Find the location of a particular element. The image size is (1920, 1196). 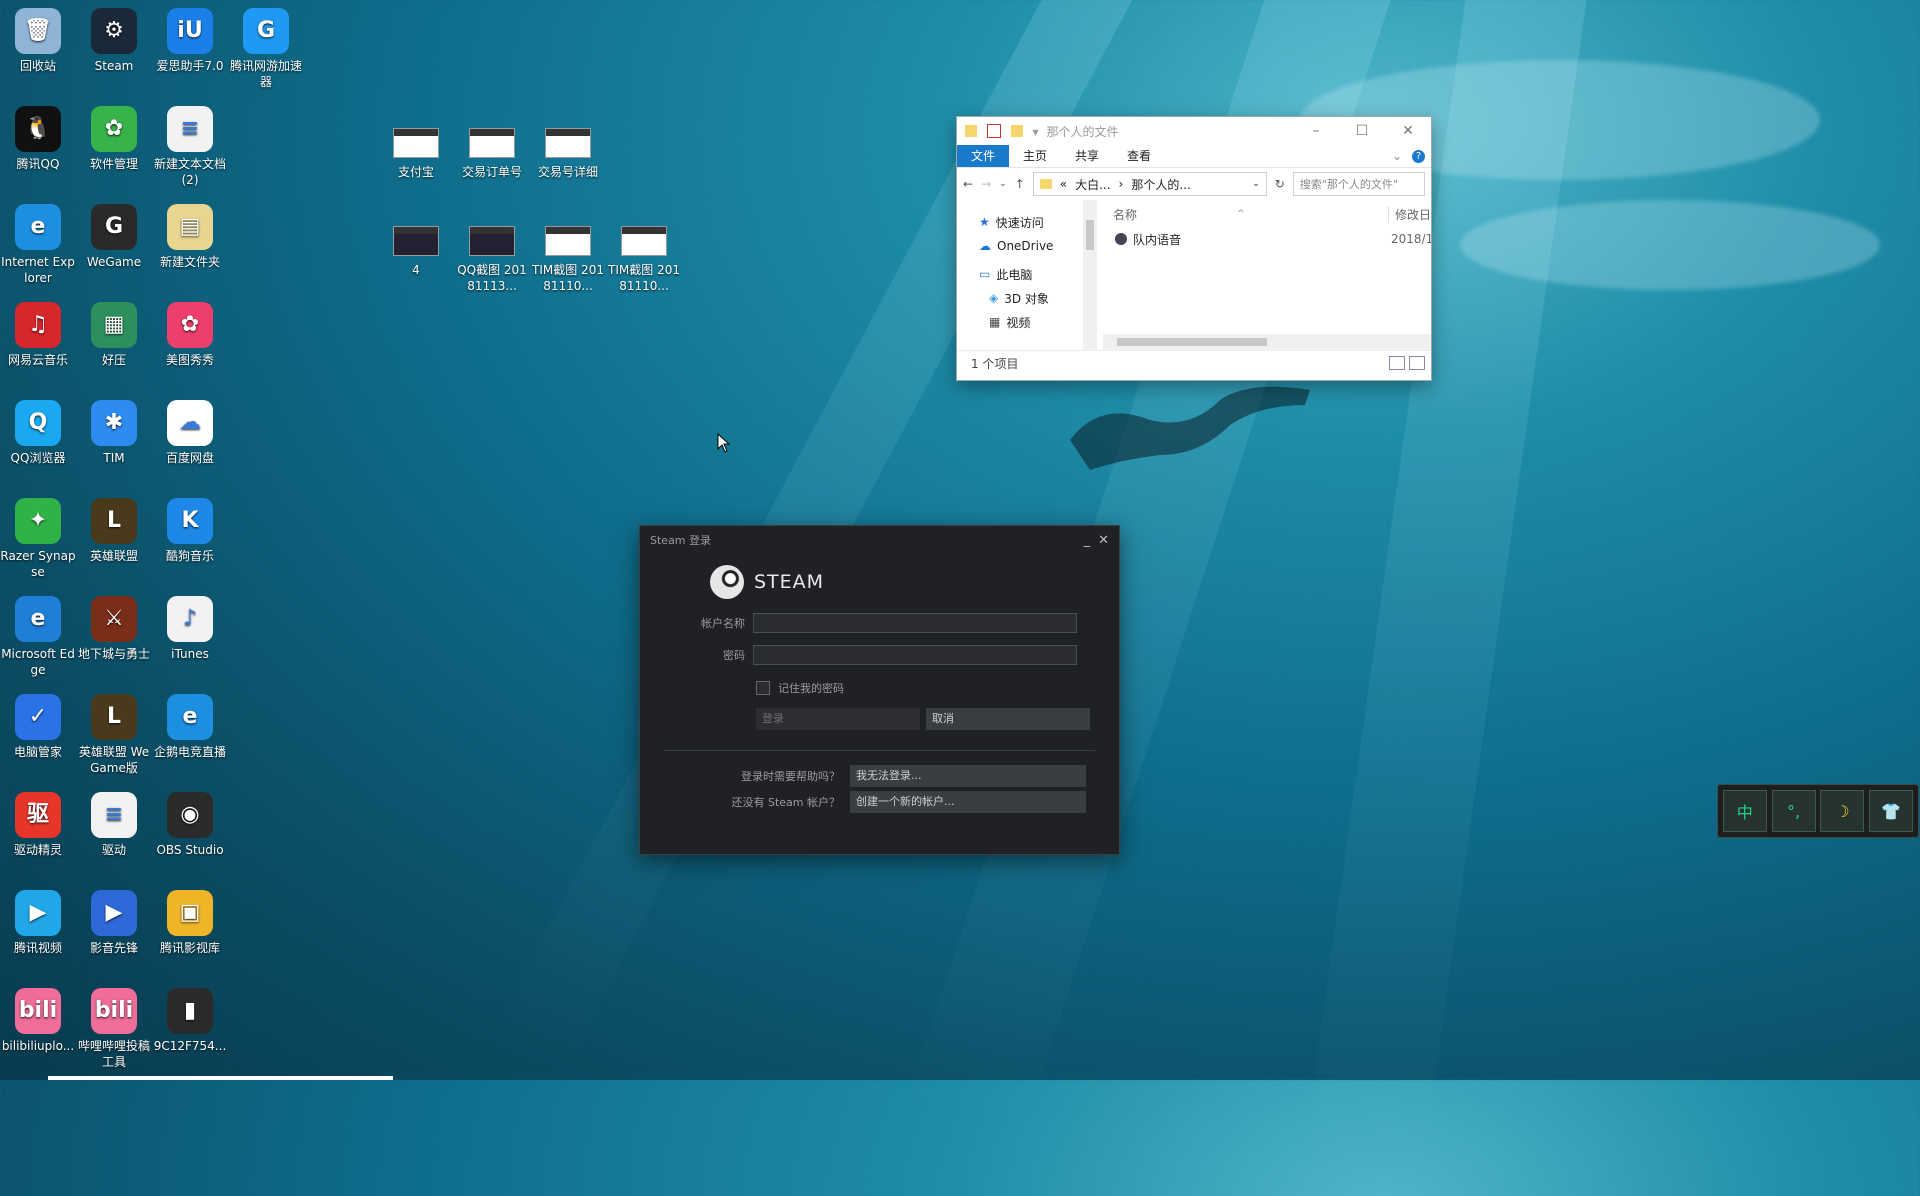

minimize-button: _ is located at coordinates (1087, 540).